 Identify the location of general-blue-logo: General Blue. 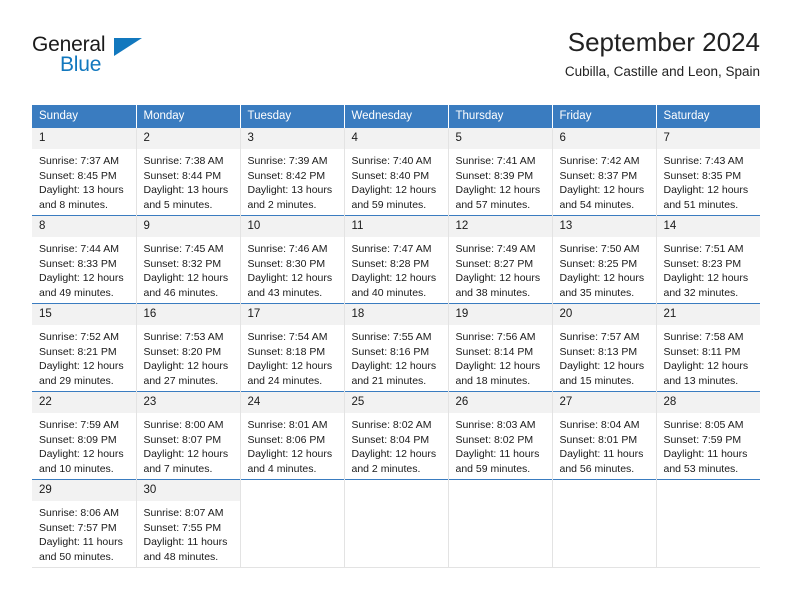
(142, 62).